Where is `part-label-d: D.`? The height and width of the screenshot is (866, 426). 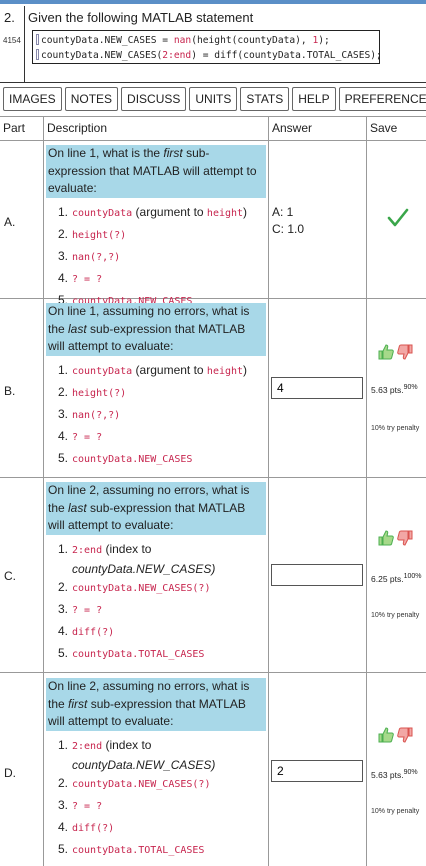
part-label-d: D. is located at coordinates (10, 773).